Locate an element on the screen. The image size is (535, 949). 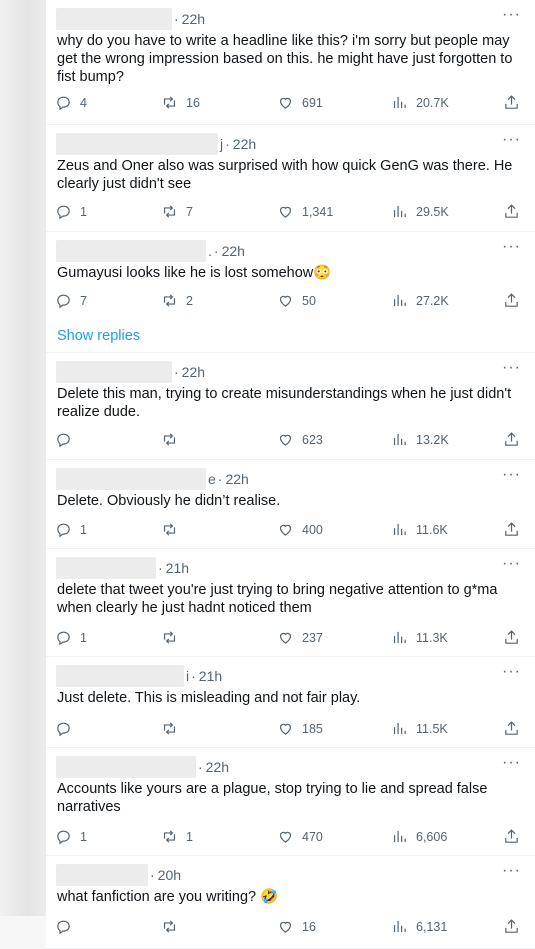
views-button: 6,606 is located at coordinates (419, 836).